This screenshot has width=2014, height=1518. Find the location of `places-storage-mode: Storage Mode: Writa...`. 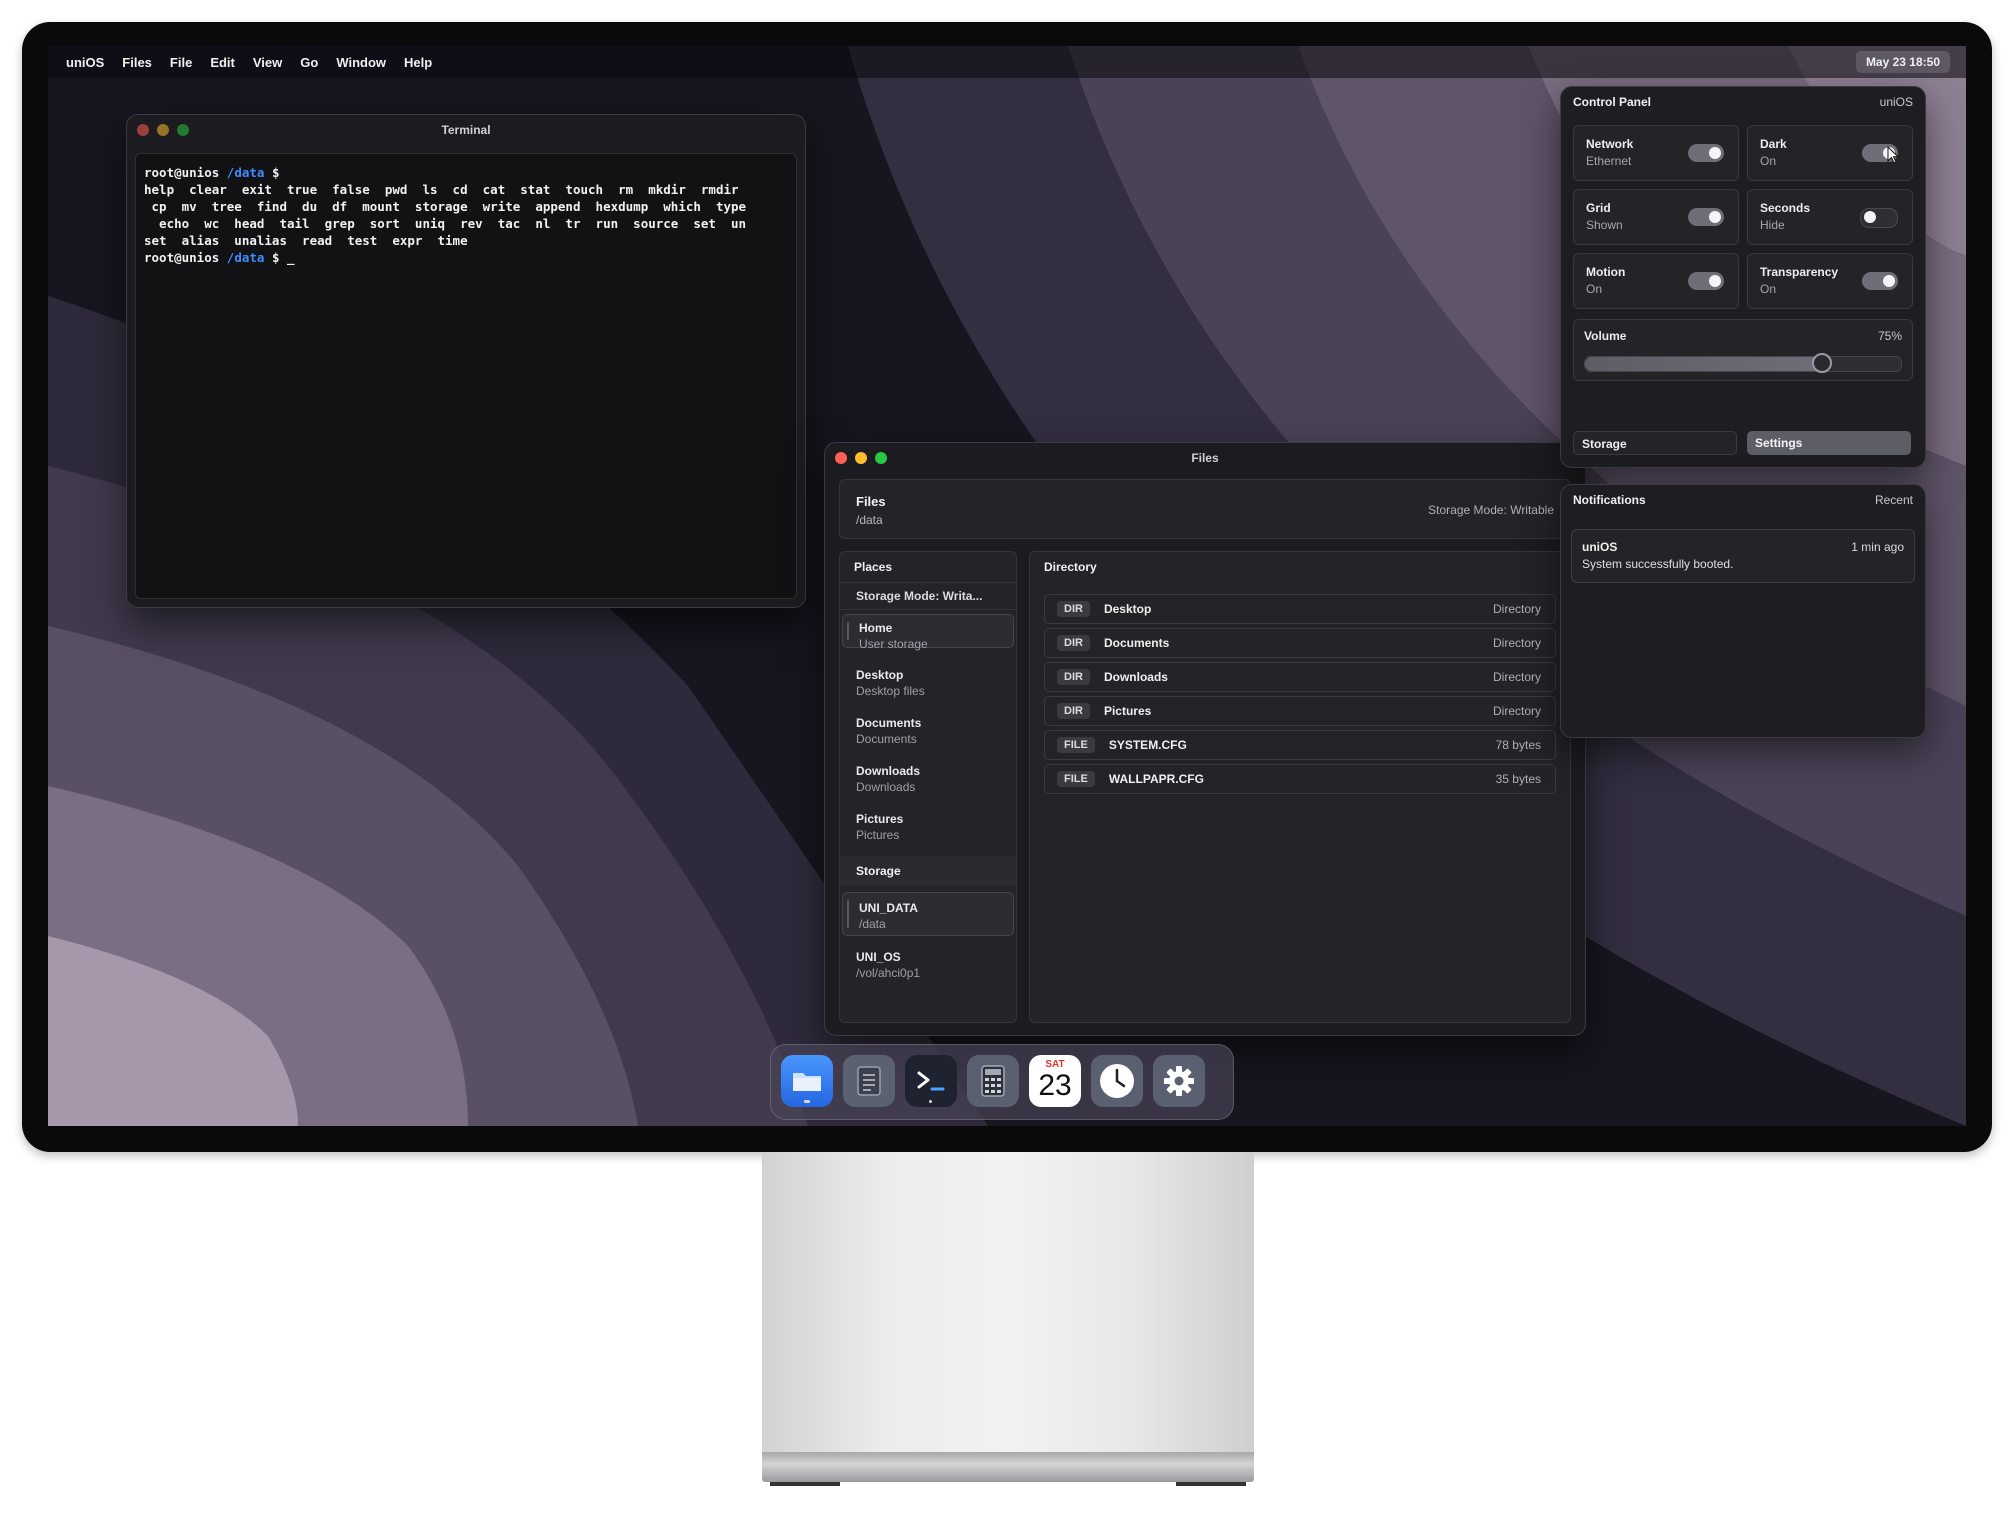

places-storage-mode: Storage Mode: Writa... is located at coordinates (928, 596).